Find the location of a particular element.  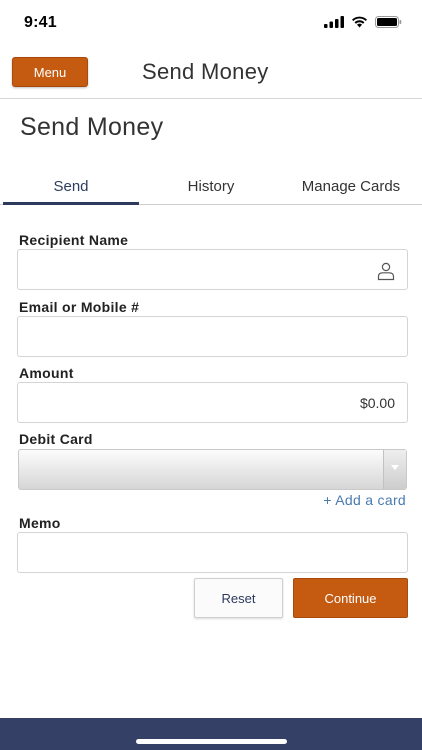

page-title: Send Money is located at coordinates (92, 127).